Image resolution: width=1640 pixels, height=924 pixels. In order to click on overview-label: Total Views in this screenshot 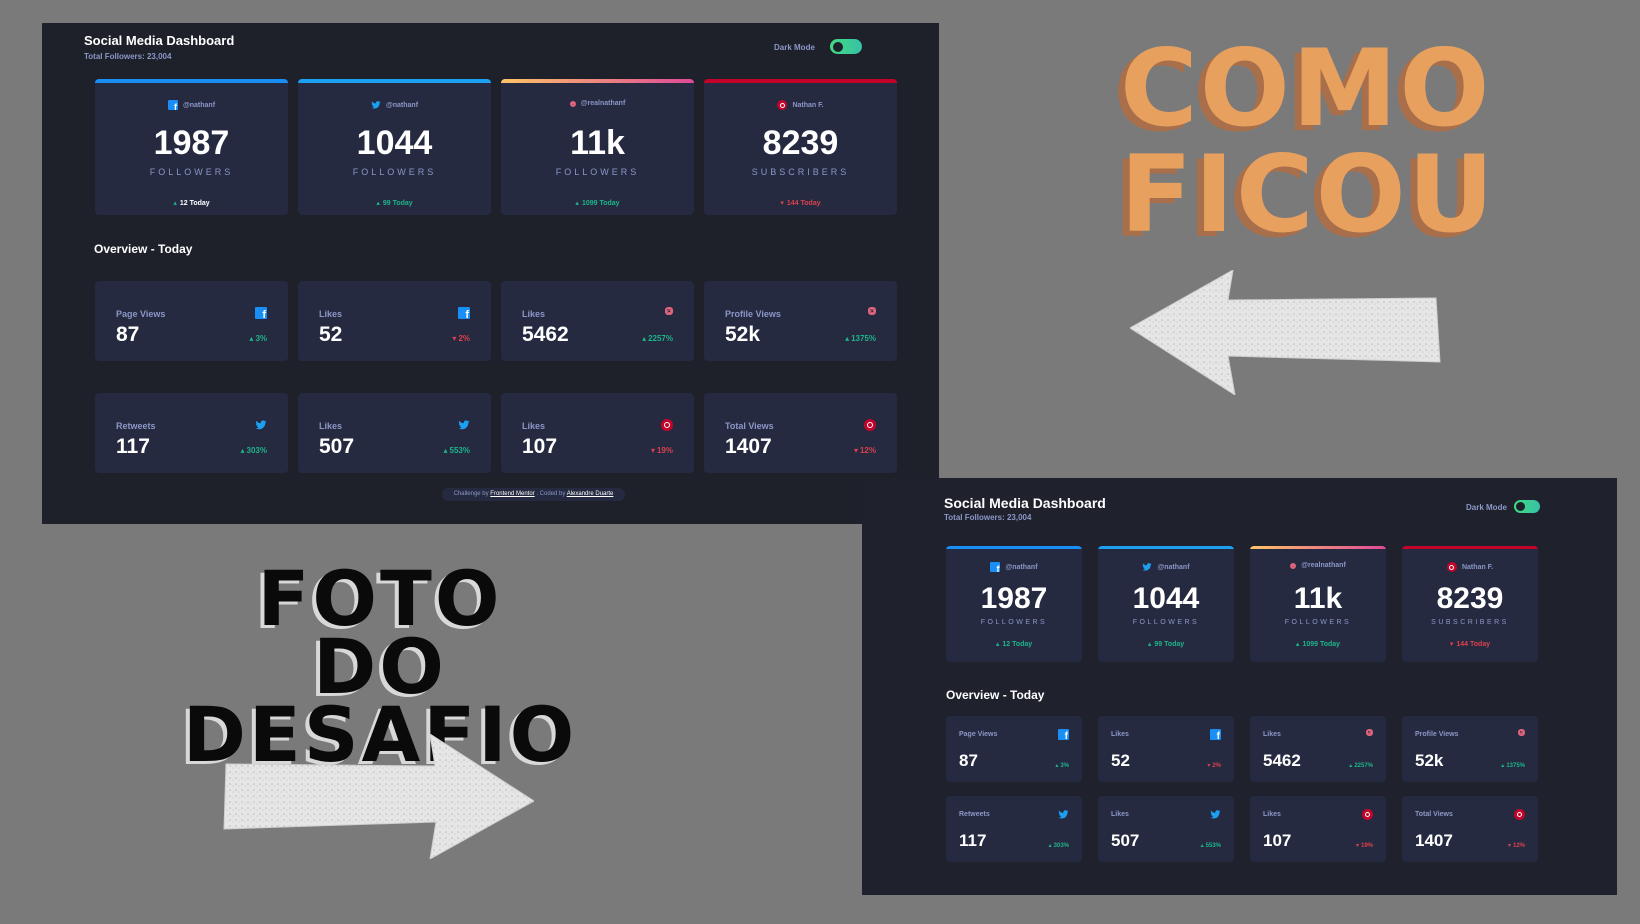, I will do `click(749, 426)`.